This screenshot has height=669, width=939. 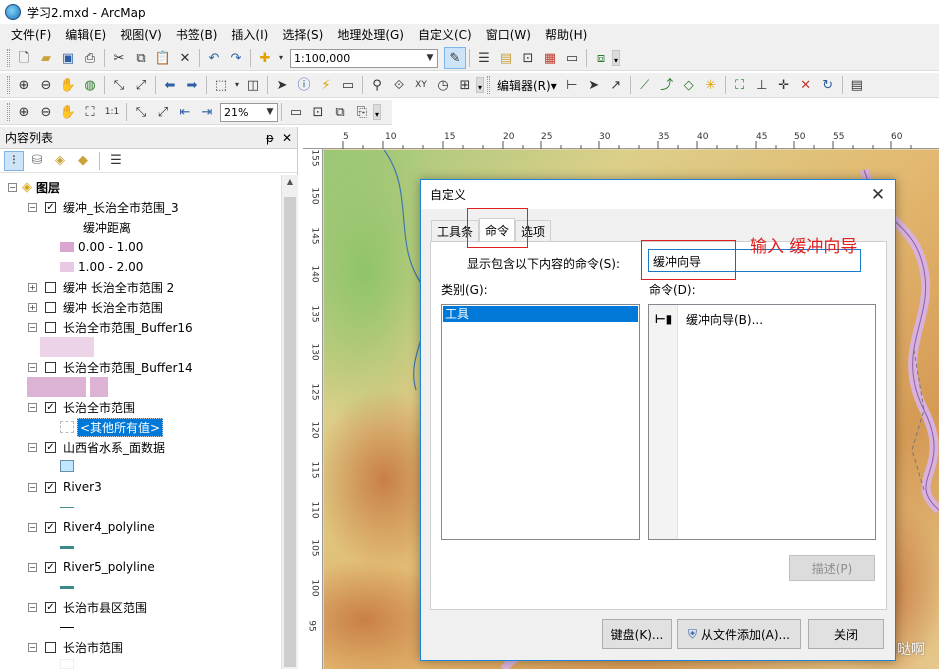 I want to click on layer-row: − 长治全市范围_Buffer14, so click(x=110, y=367).